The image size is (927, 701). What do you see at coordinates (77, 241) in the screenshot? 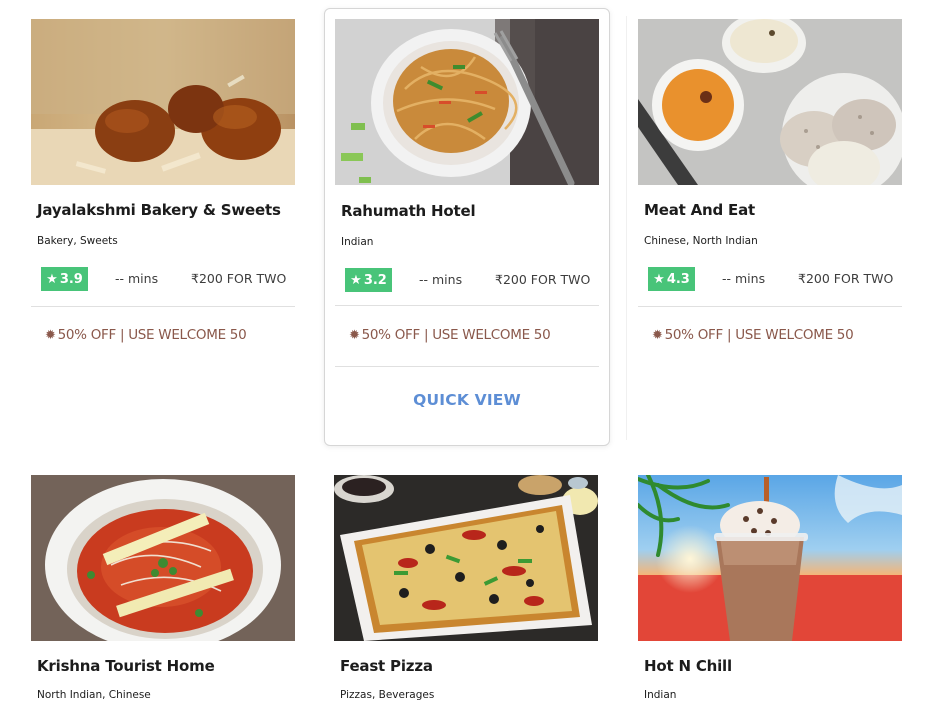
I see `restaurant-cuisine: Bakery, Sweets` at bounding box center [77, 241].